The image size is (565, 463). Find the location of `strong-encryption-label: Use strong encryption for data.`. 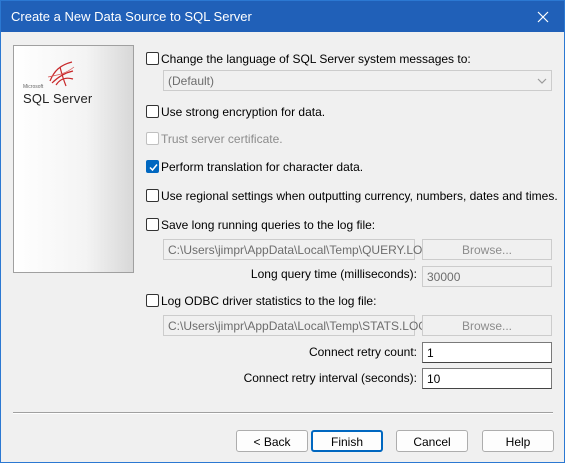

strong-encryption-label: Use strong encryption for data. is located at coordinates (243, 112).